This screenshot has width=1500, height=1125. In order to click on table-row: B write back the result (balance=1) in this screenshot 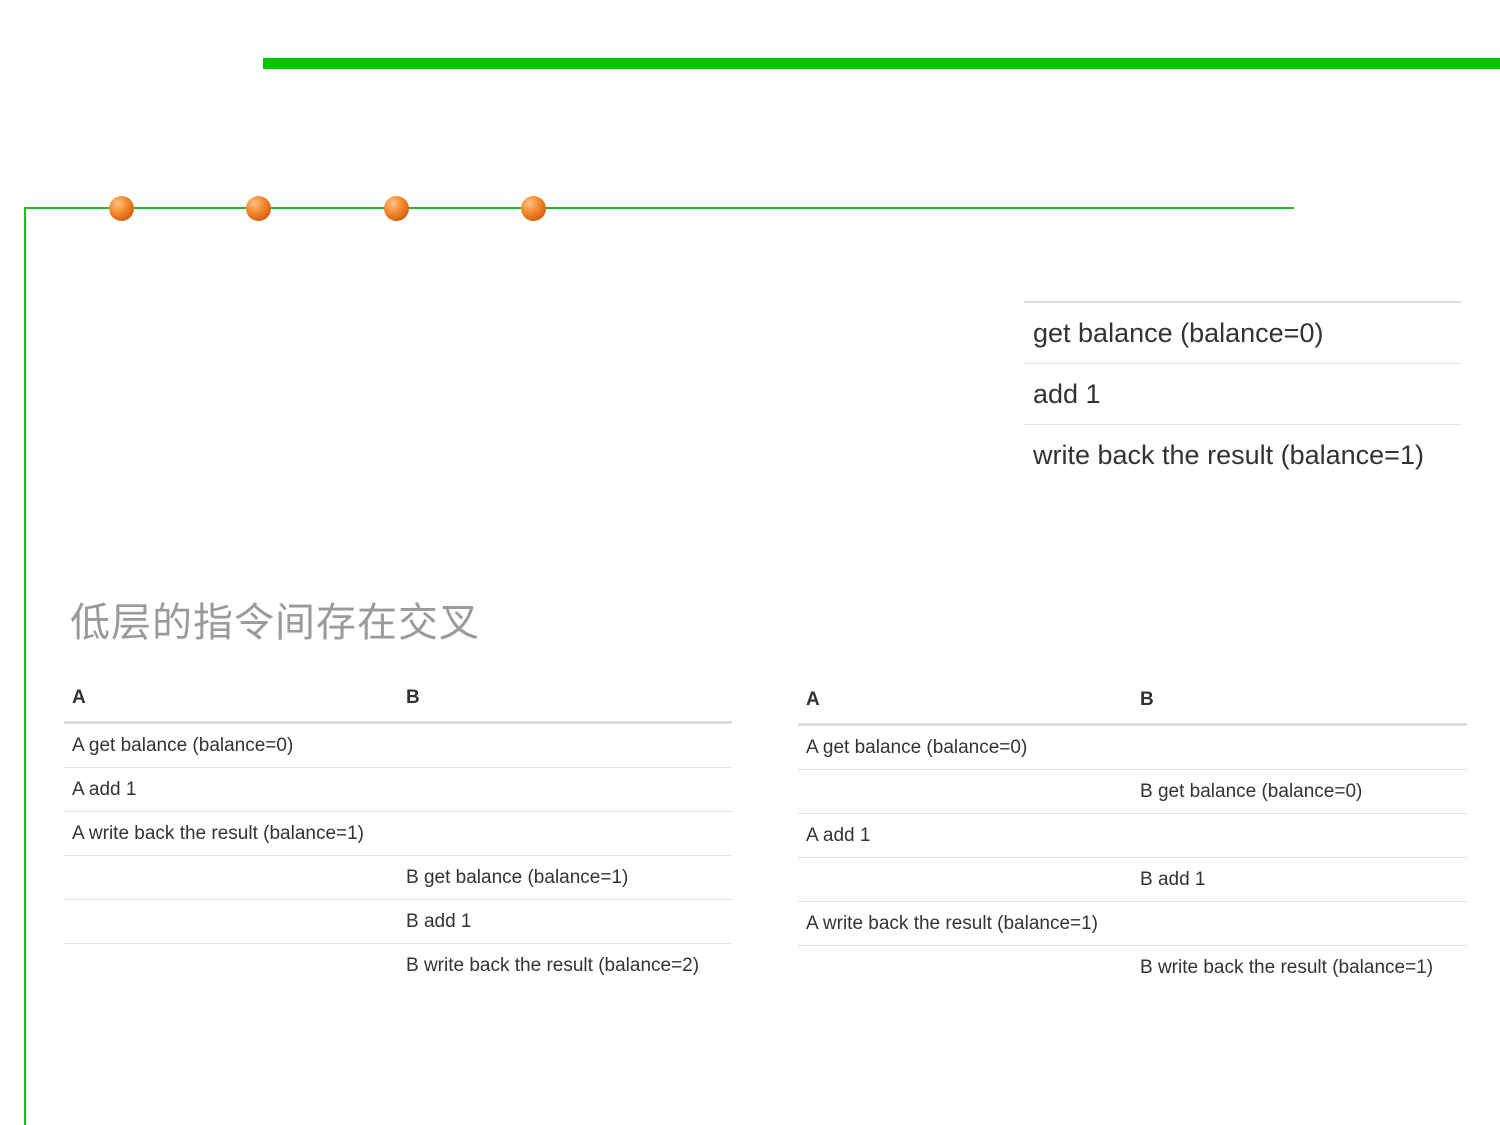, I will do `click(1132, 968)`.